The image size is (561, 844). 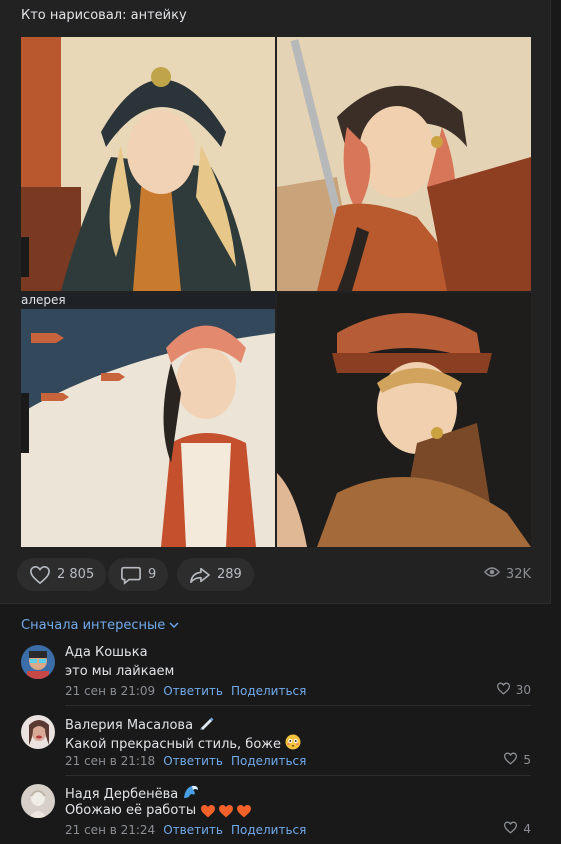 I want to click on comment-meta: 21 сен в 21:09 Ответить Поделиться, so click(x=185, y=691).